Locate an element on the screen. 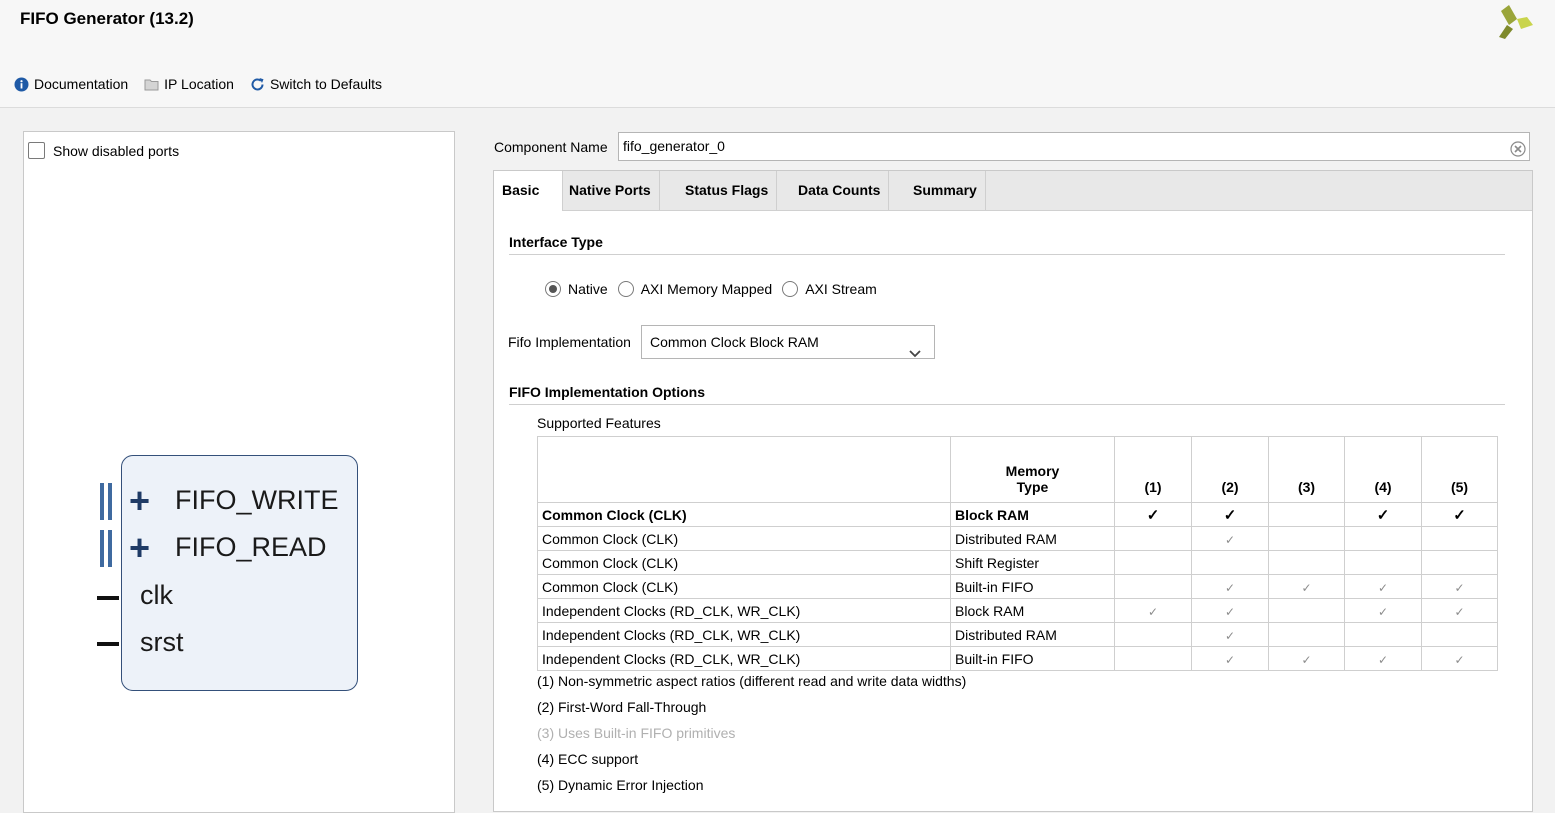 This screenshot has height=813, width=1555. table-row: Common Clock (CLK) Block RAM ✓ ✓ ✓ ✓ is located at coordinates (1017, 514).